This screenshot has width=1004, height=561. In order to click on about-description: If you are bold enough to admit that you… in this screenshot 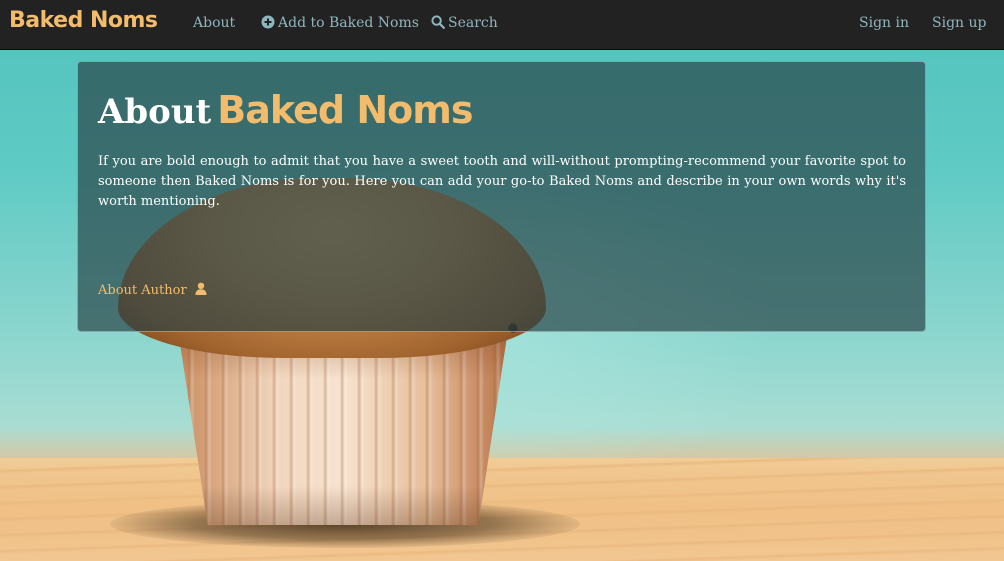, I will do `click(502, 181)`.